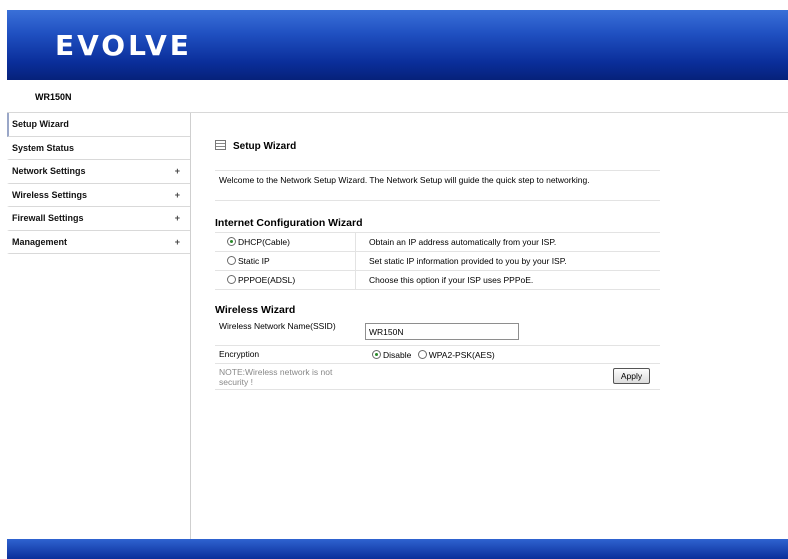  I want to click on ssid-label: Wireless Network Name(SSID), so click(277, 326).